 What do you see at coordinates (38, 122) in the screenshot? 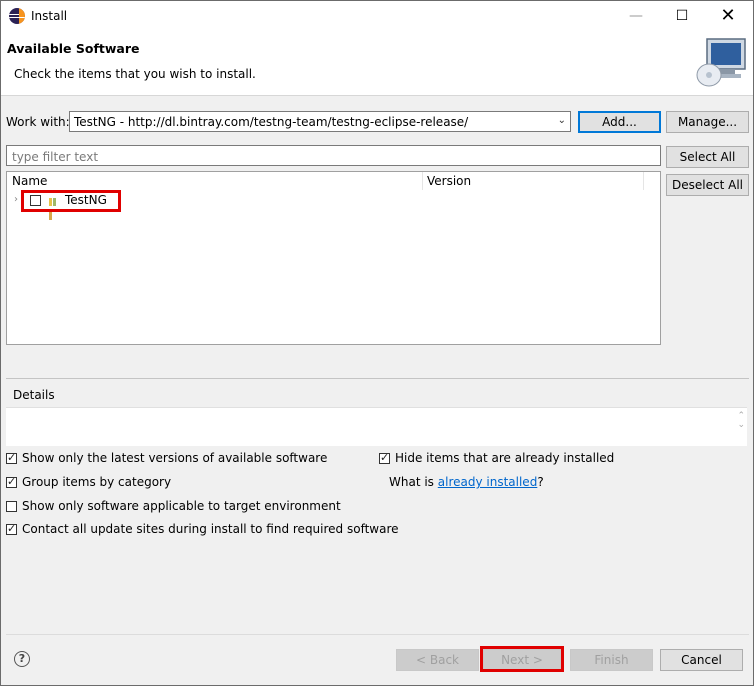
I see `work-with-label: Work with:` at bounding box center [38, 122].